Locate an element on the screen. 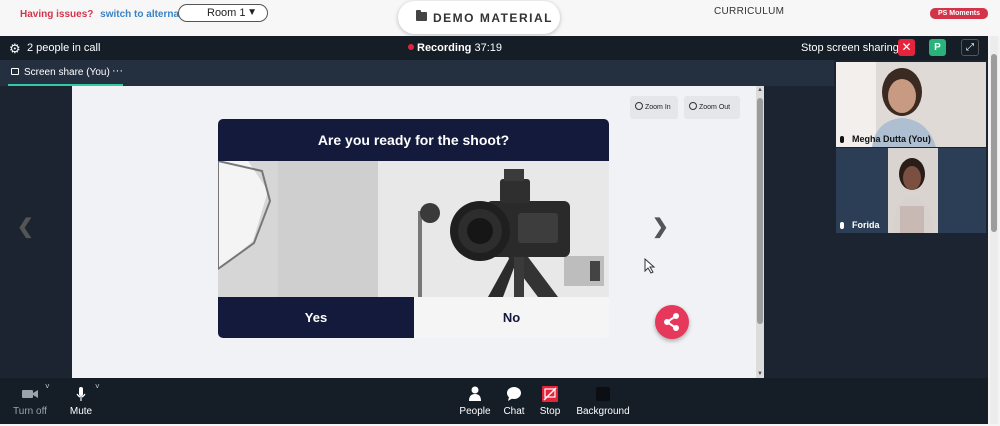 The image size is (1000, 426). more-options-icon: ··· is located at coordinates (117, 71).